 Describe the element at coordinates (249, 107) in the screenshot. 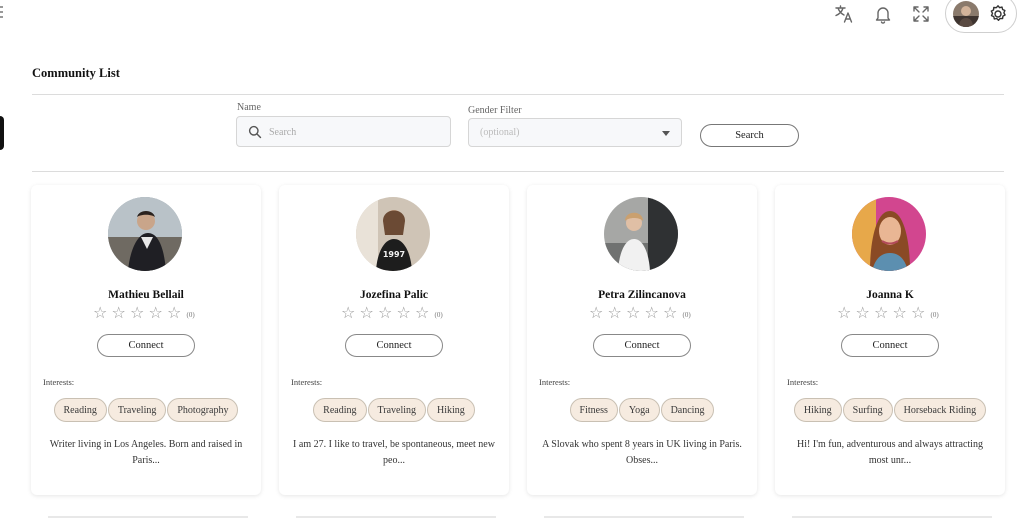

I see `name-label: Name` at that location.